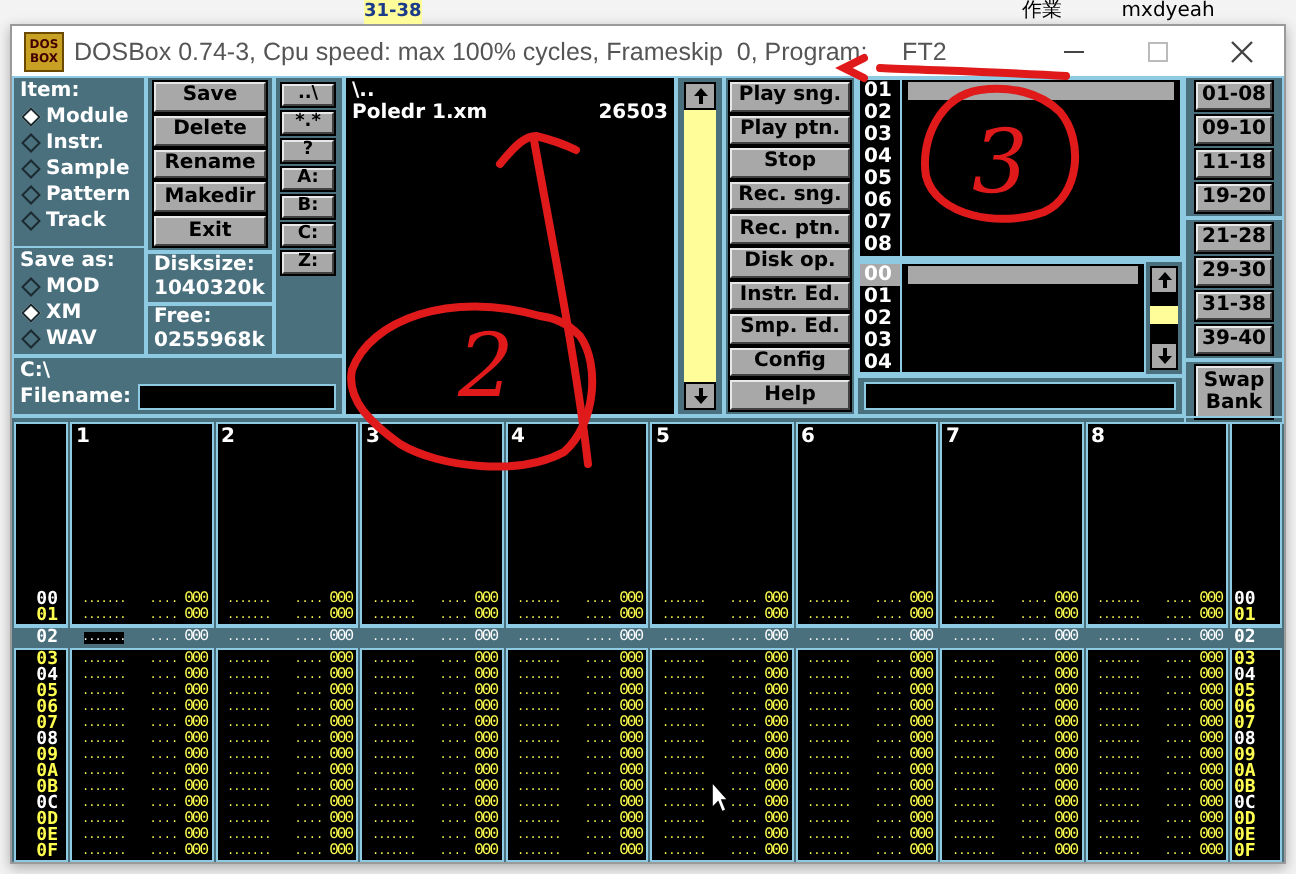  I want to click on scrollbar-thumb, so click(700, 246).